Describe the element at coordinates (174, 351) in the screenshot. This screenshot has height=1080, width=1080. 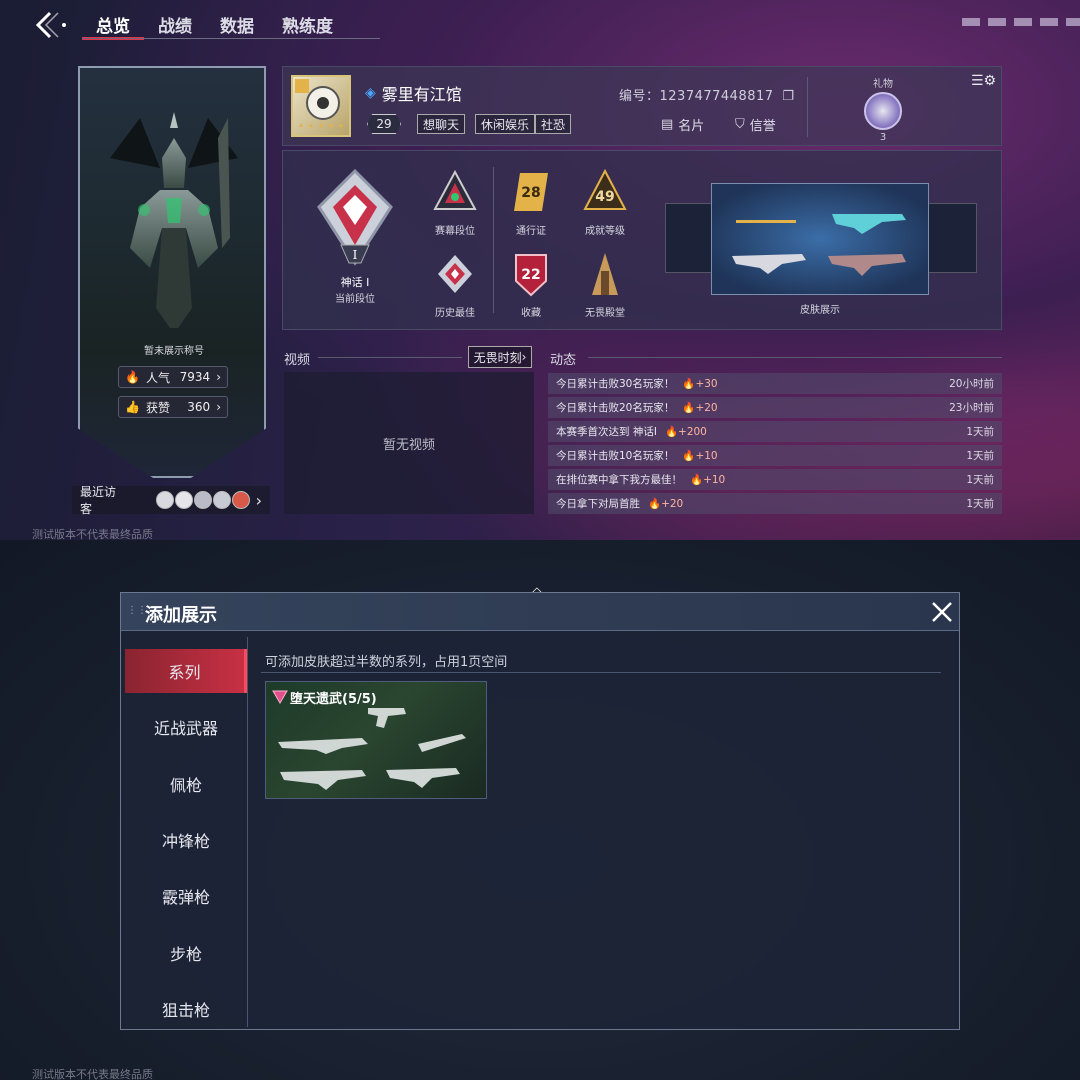
I see `title-placeholder: 暂未展示称号` at that location.